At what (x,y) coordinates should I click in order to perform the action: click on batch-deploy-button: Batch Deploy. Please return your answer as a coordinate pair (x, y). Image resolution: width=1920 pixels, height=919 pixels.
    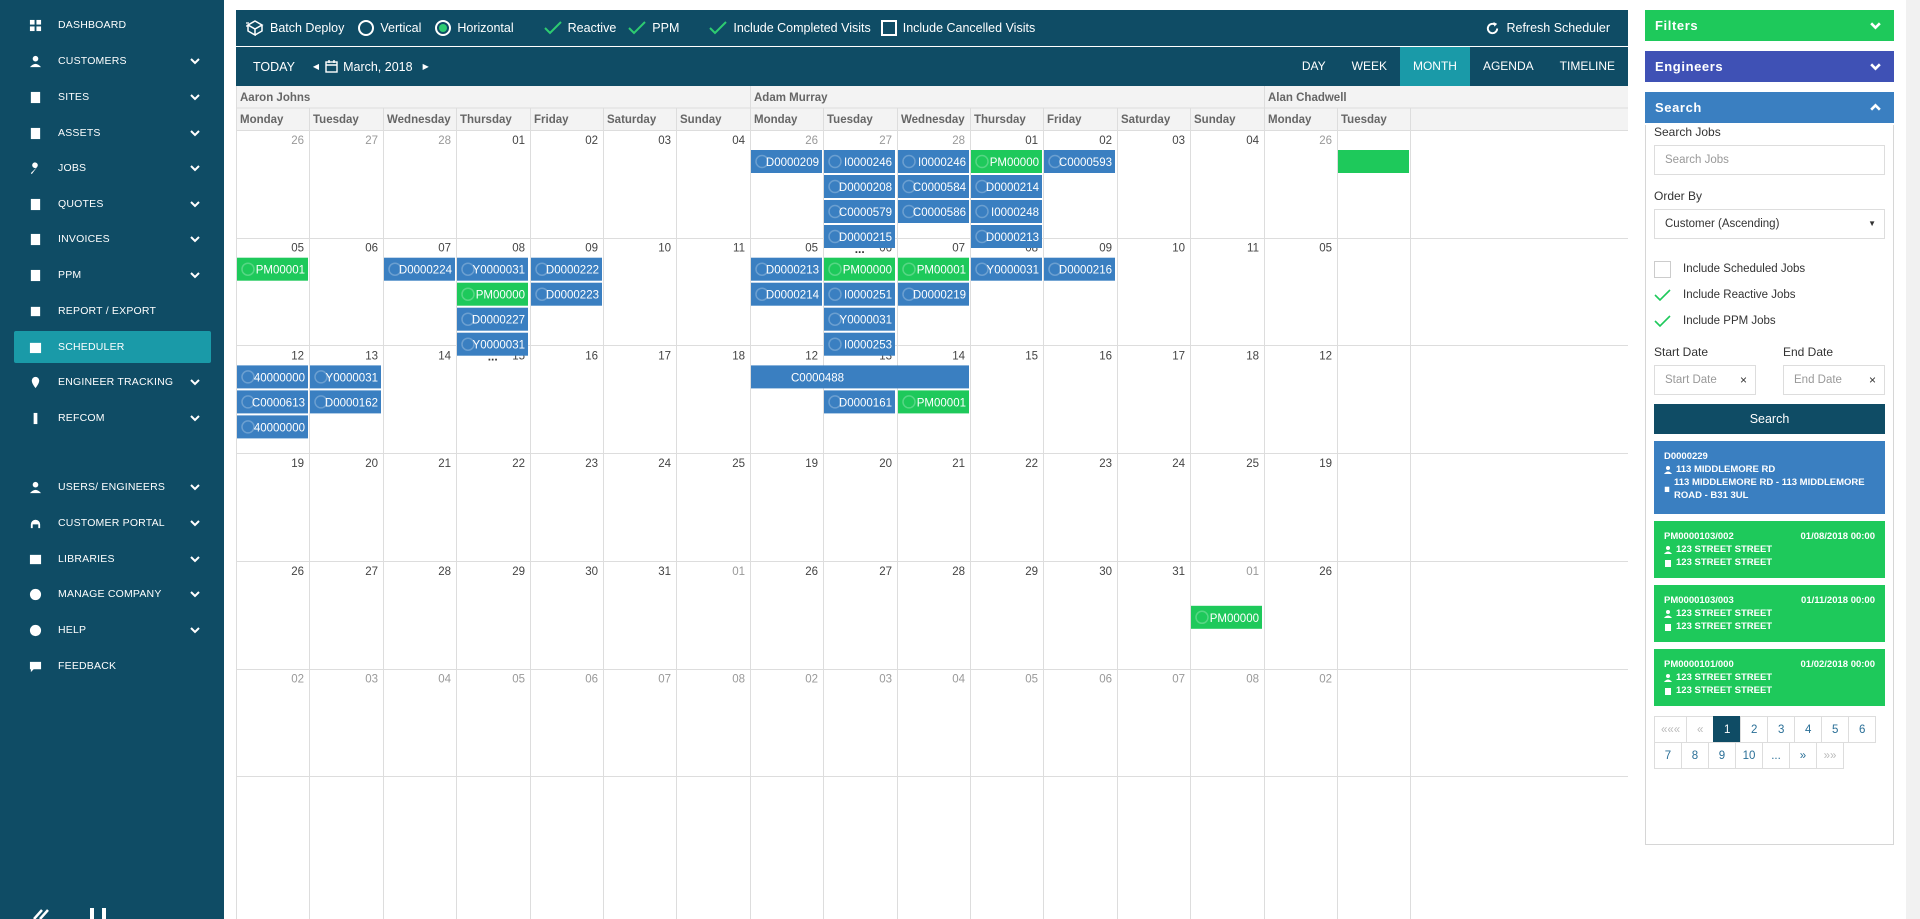
    Looking at the image, I should click on (295, 28).